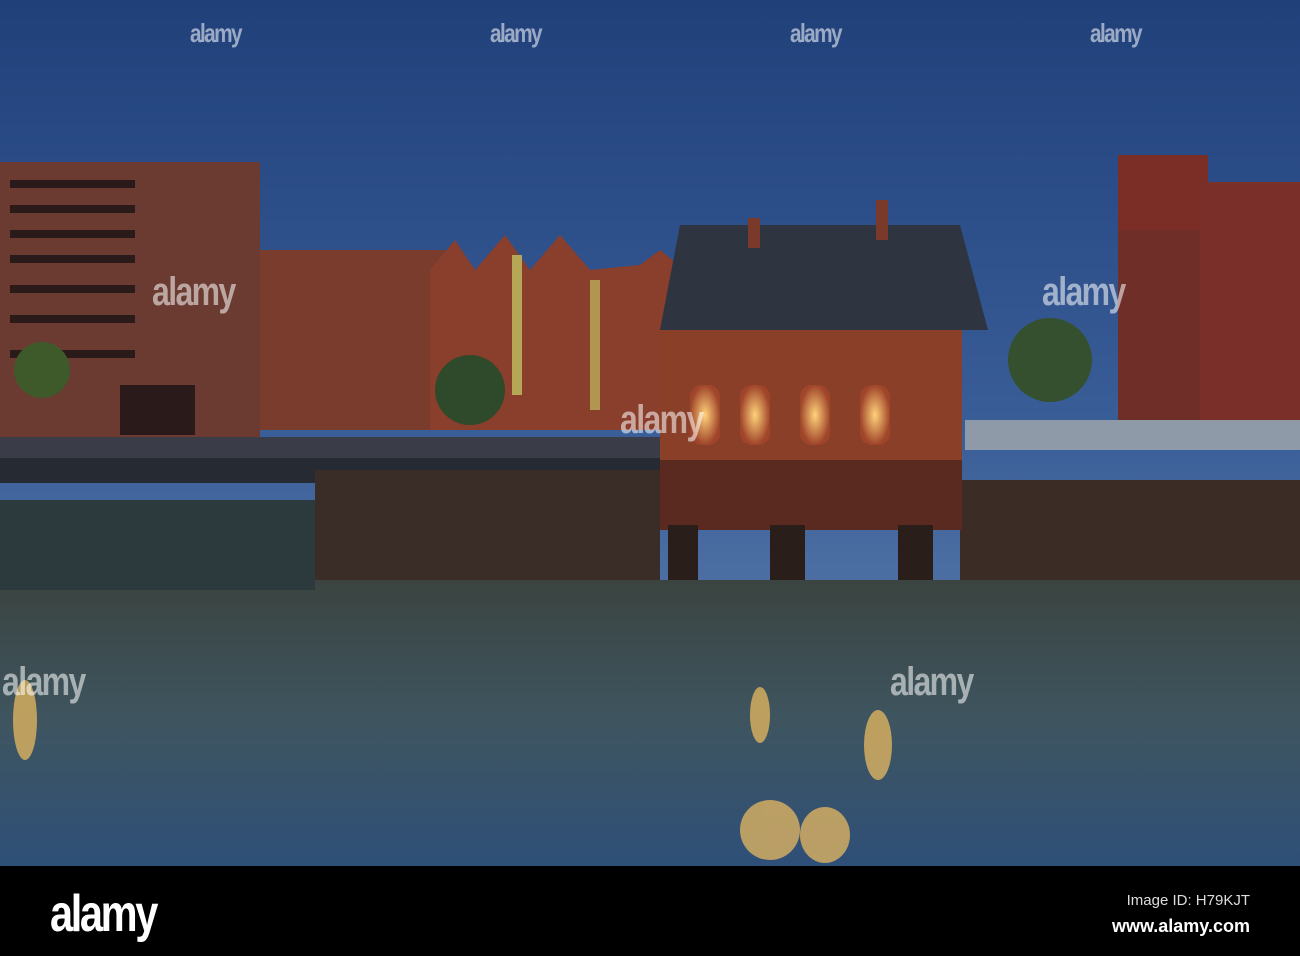  What do you see at coordinates (824, 277) in the screenshot?
I see `roof` at bounding box center [824, 277].